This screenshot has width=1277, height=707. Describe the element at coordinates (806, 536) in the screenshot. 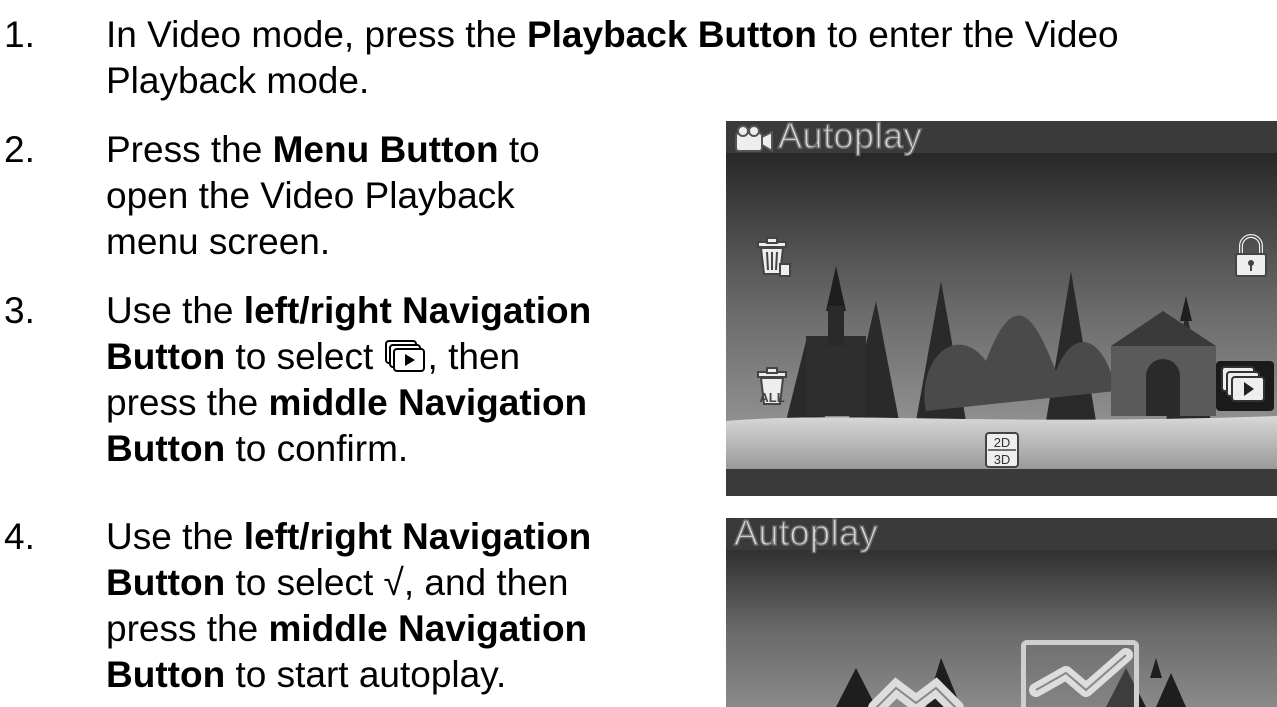

I see `screen-2-title: Autoplay` at that location.